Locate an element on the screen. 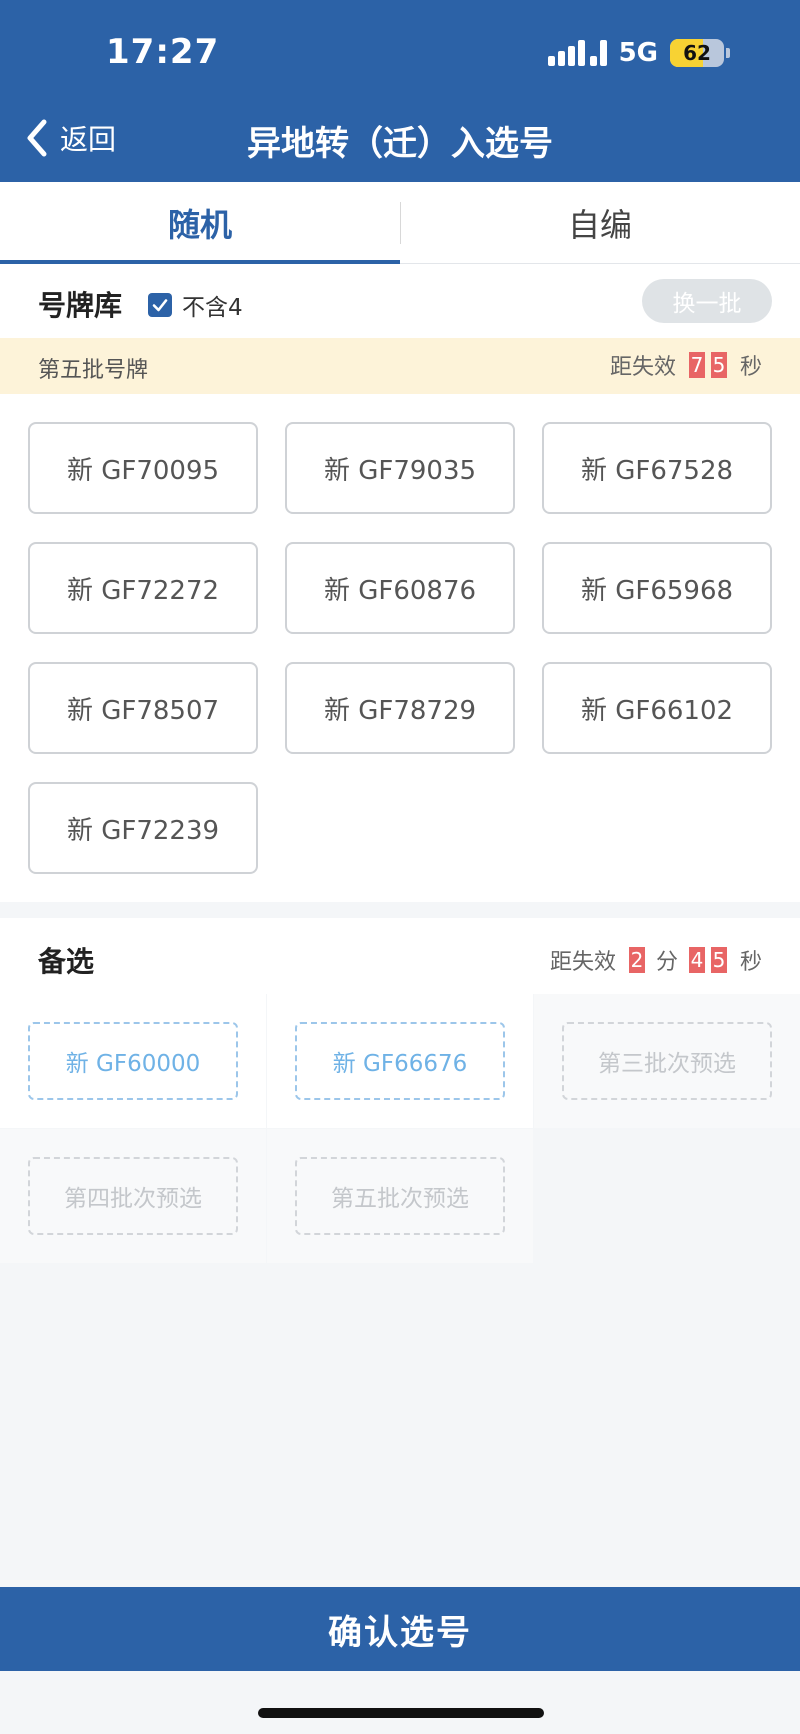 The height and width of the screenshot is (1734, 800). alternates-header: 备选 距失效 2 分 4 5 秒 is located at coordinates (400, 956).